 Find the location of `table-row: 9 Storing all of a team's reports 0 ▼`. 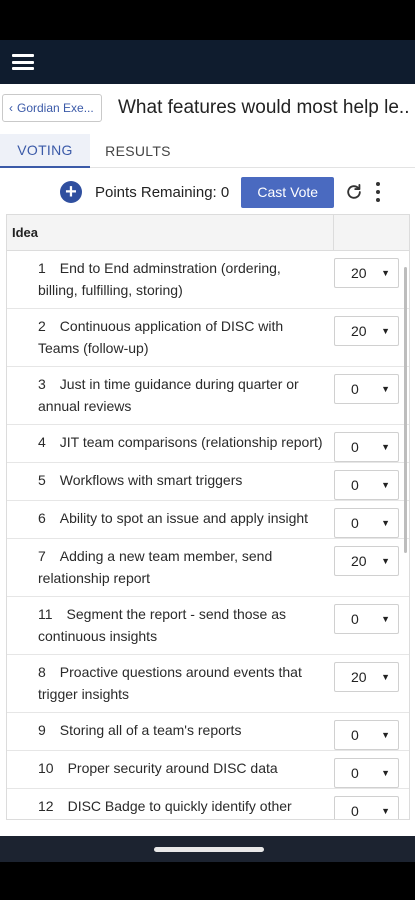

table-row: 9 Storing all of a team's reports 0 ▼ is located at coordinates (208, 732).